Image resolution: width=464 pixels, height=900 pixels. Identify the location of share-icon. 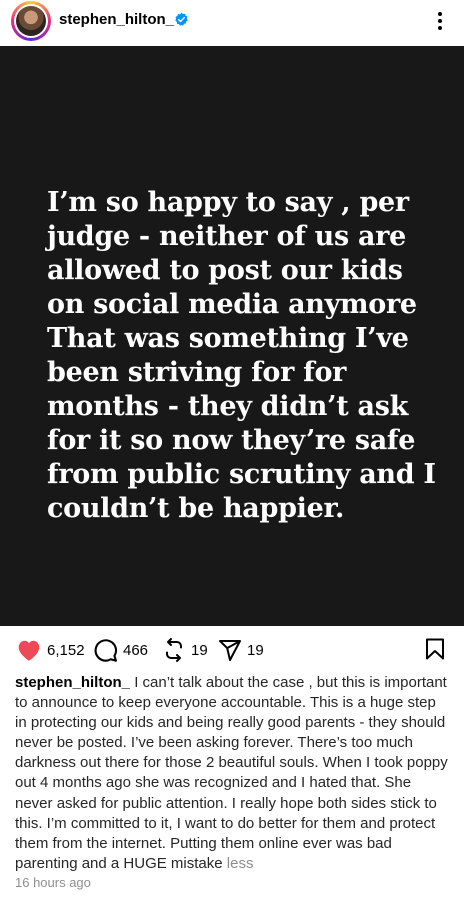
(230, 650).